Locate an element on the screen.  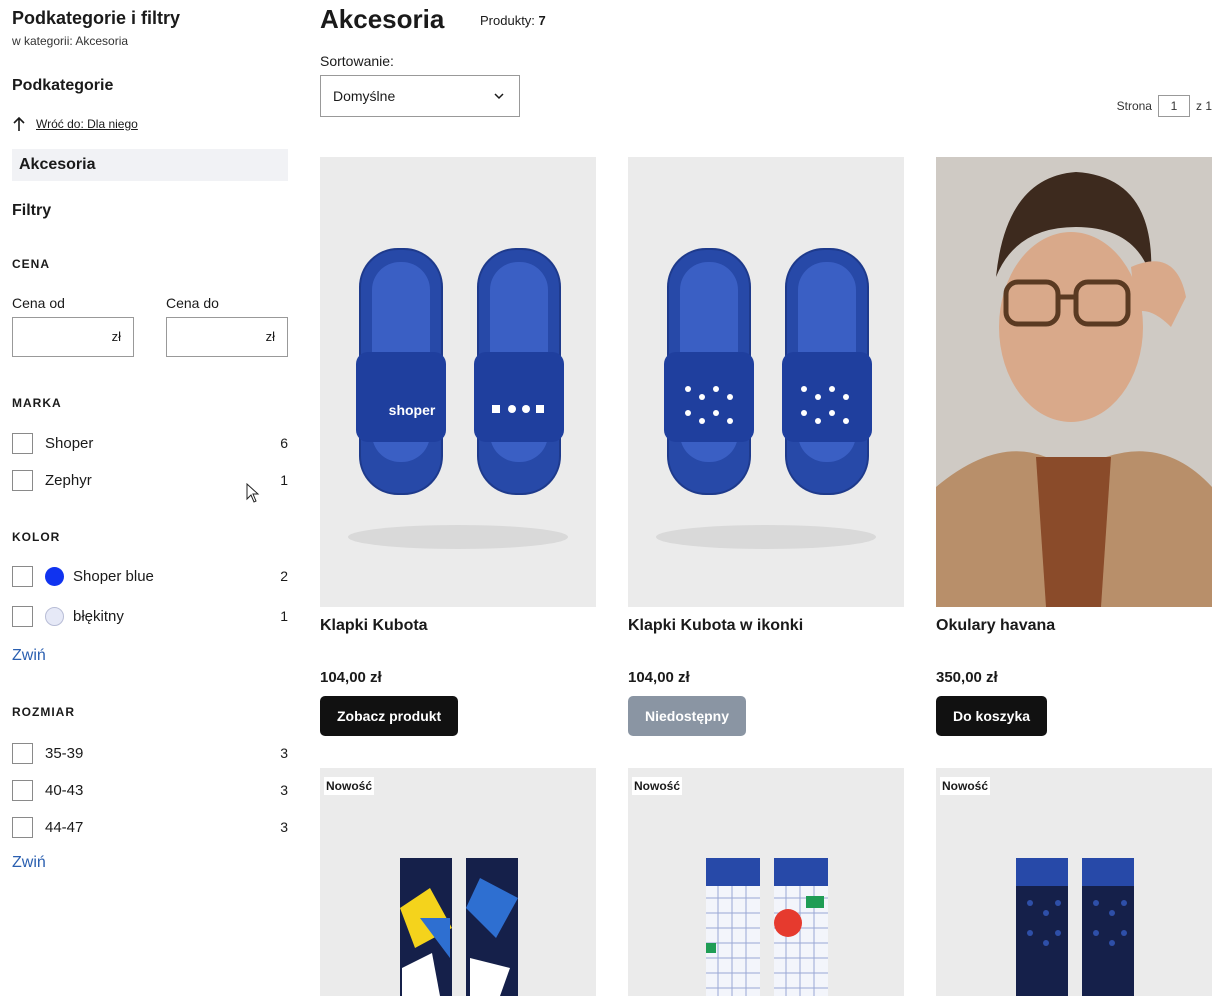
pagination: Strona 1 z 1 is located at coordinates (1164, 106).